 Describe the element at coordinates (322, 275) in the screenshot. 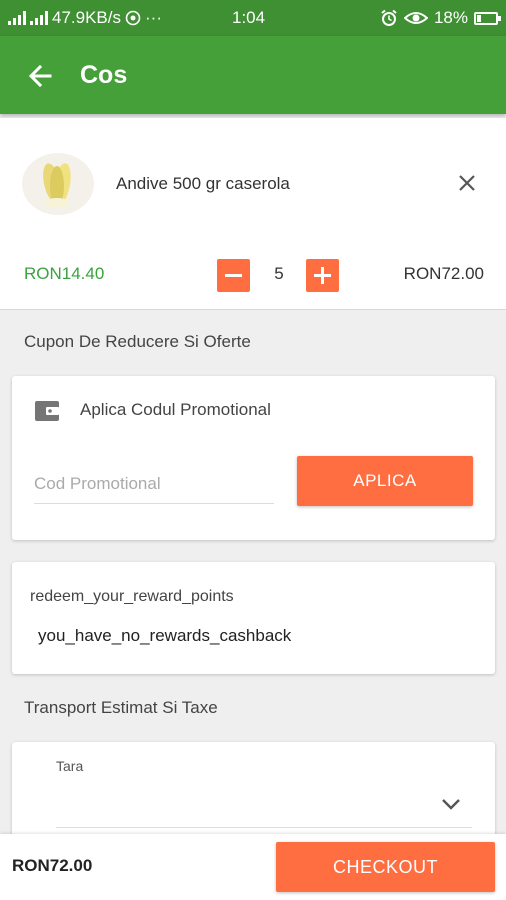

I see `increase-quantity-button` at that location.